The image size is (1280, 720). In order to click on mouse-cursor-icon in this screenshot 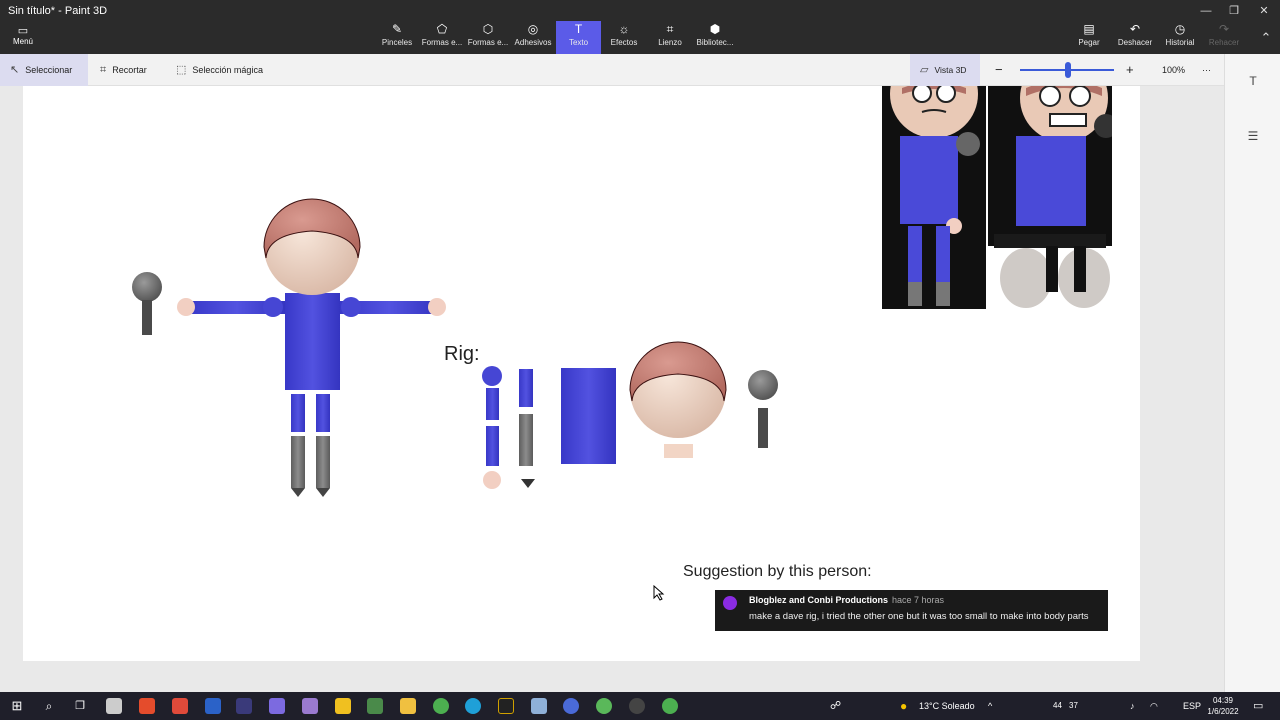, I will do `click(659, 593)`.